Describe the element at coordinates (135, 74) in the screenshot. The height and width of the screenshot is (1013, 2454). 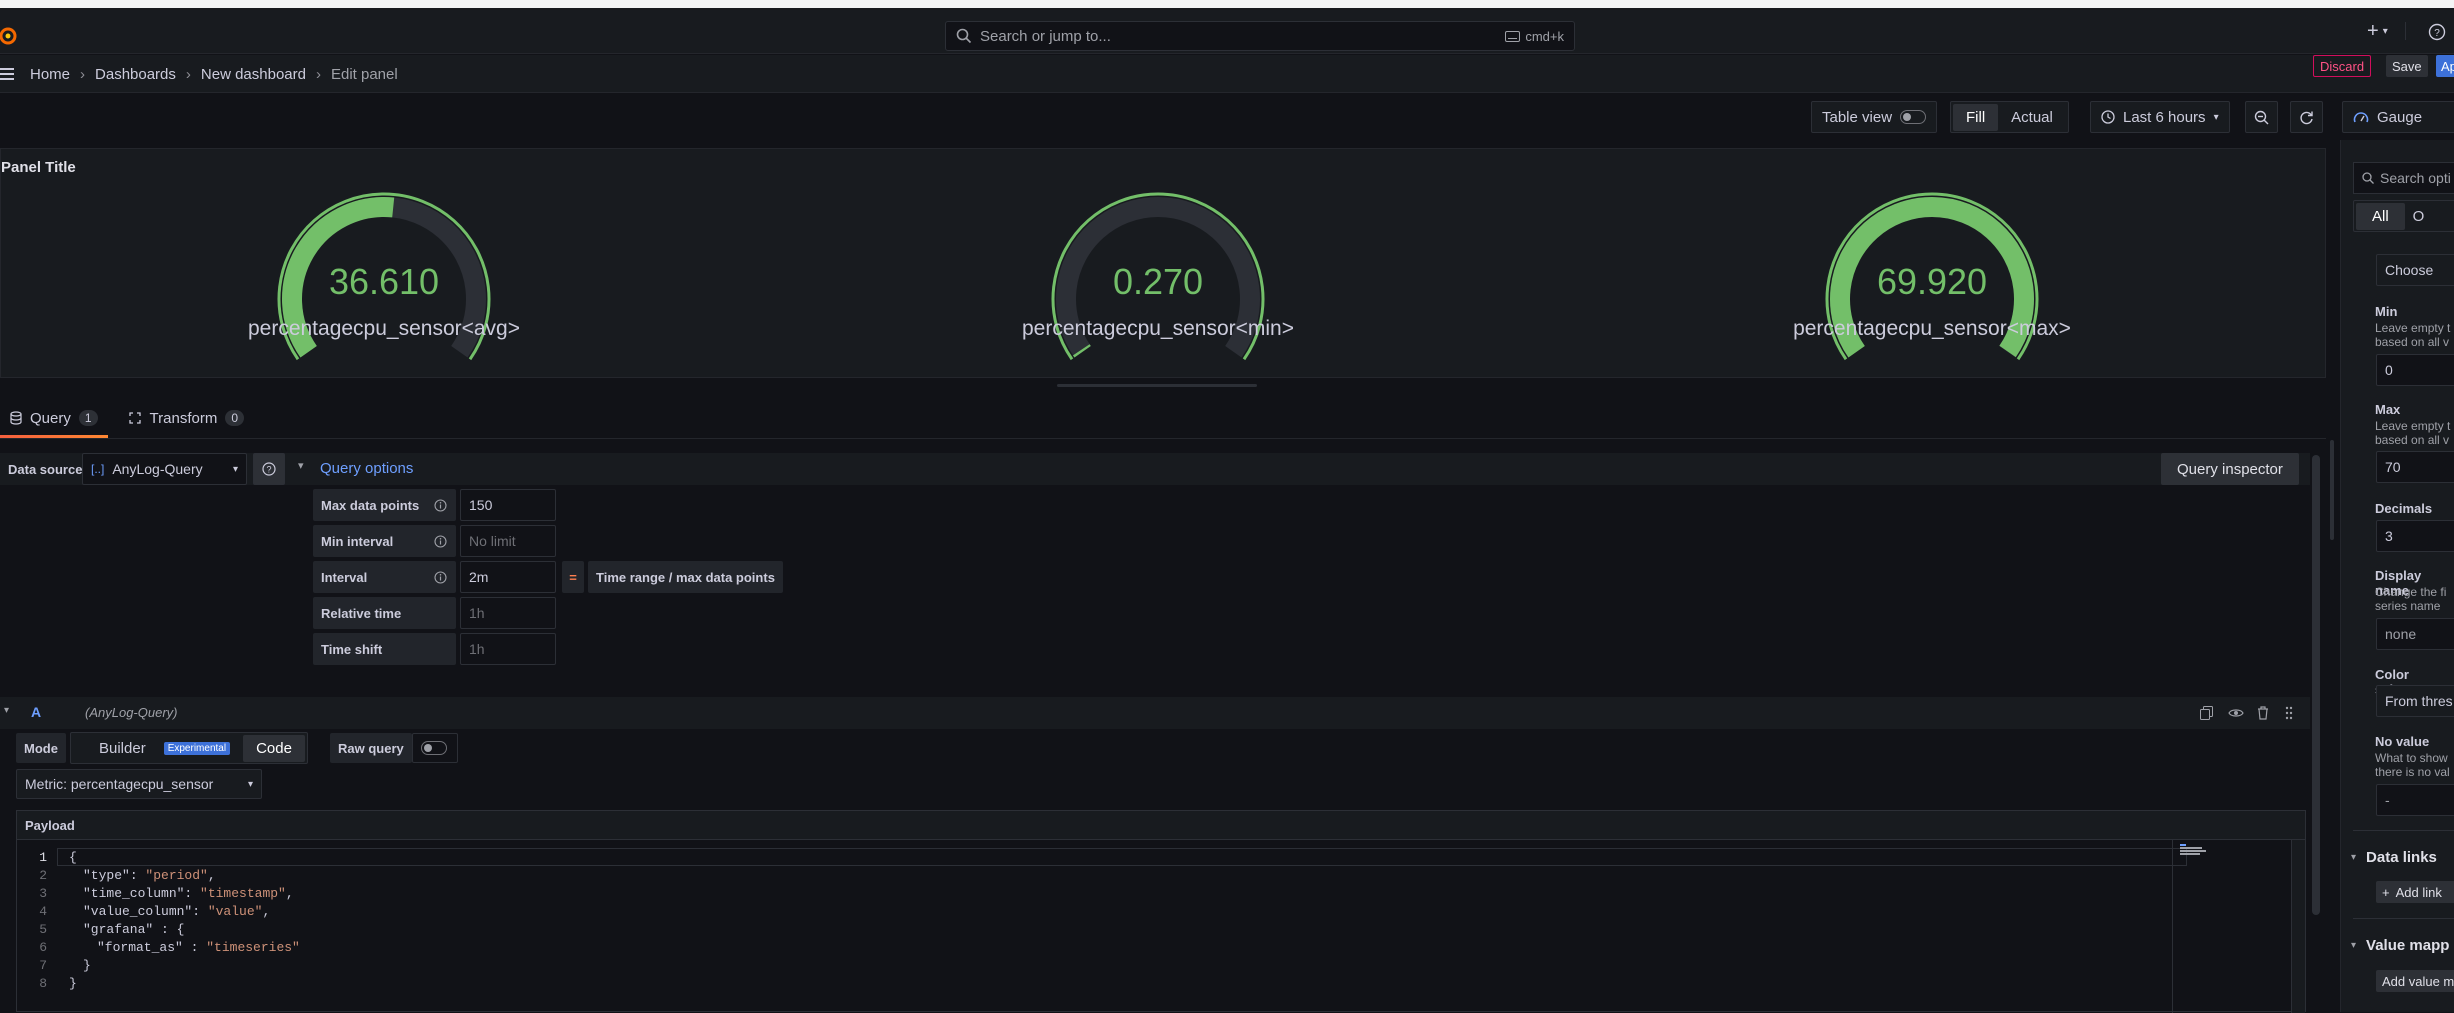
I see `breadcrumb-dashboards: Dashboards` at that location.